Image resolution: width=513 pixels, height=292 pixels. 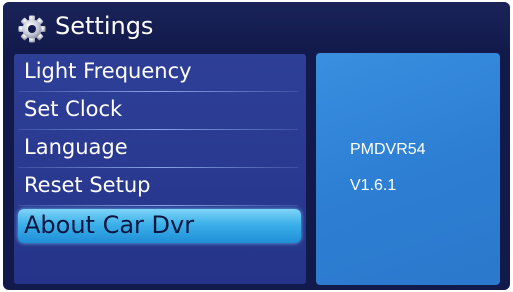 I want to click on gear-icon, so click(x=32, y=29).